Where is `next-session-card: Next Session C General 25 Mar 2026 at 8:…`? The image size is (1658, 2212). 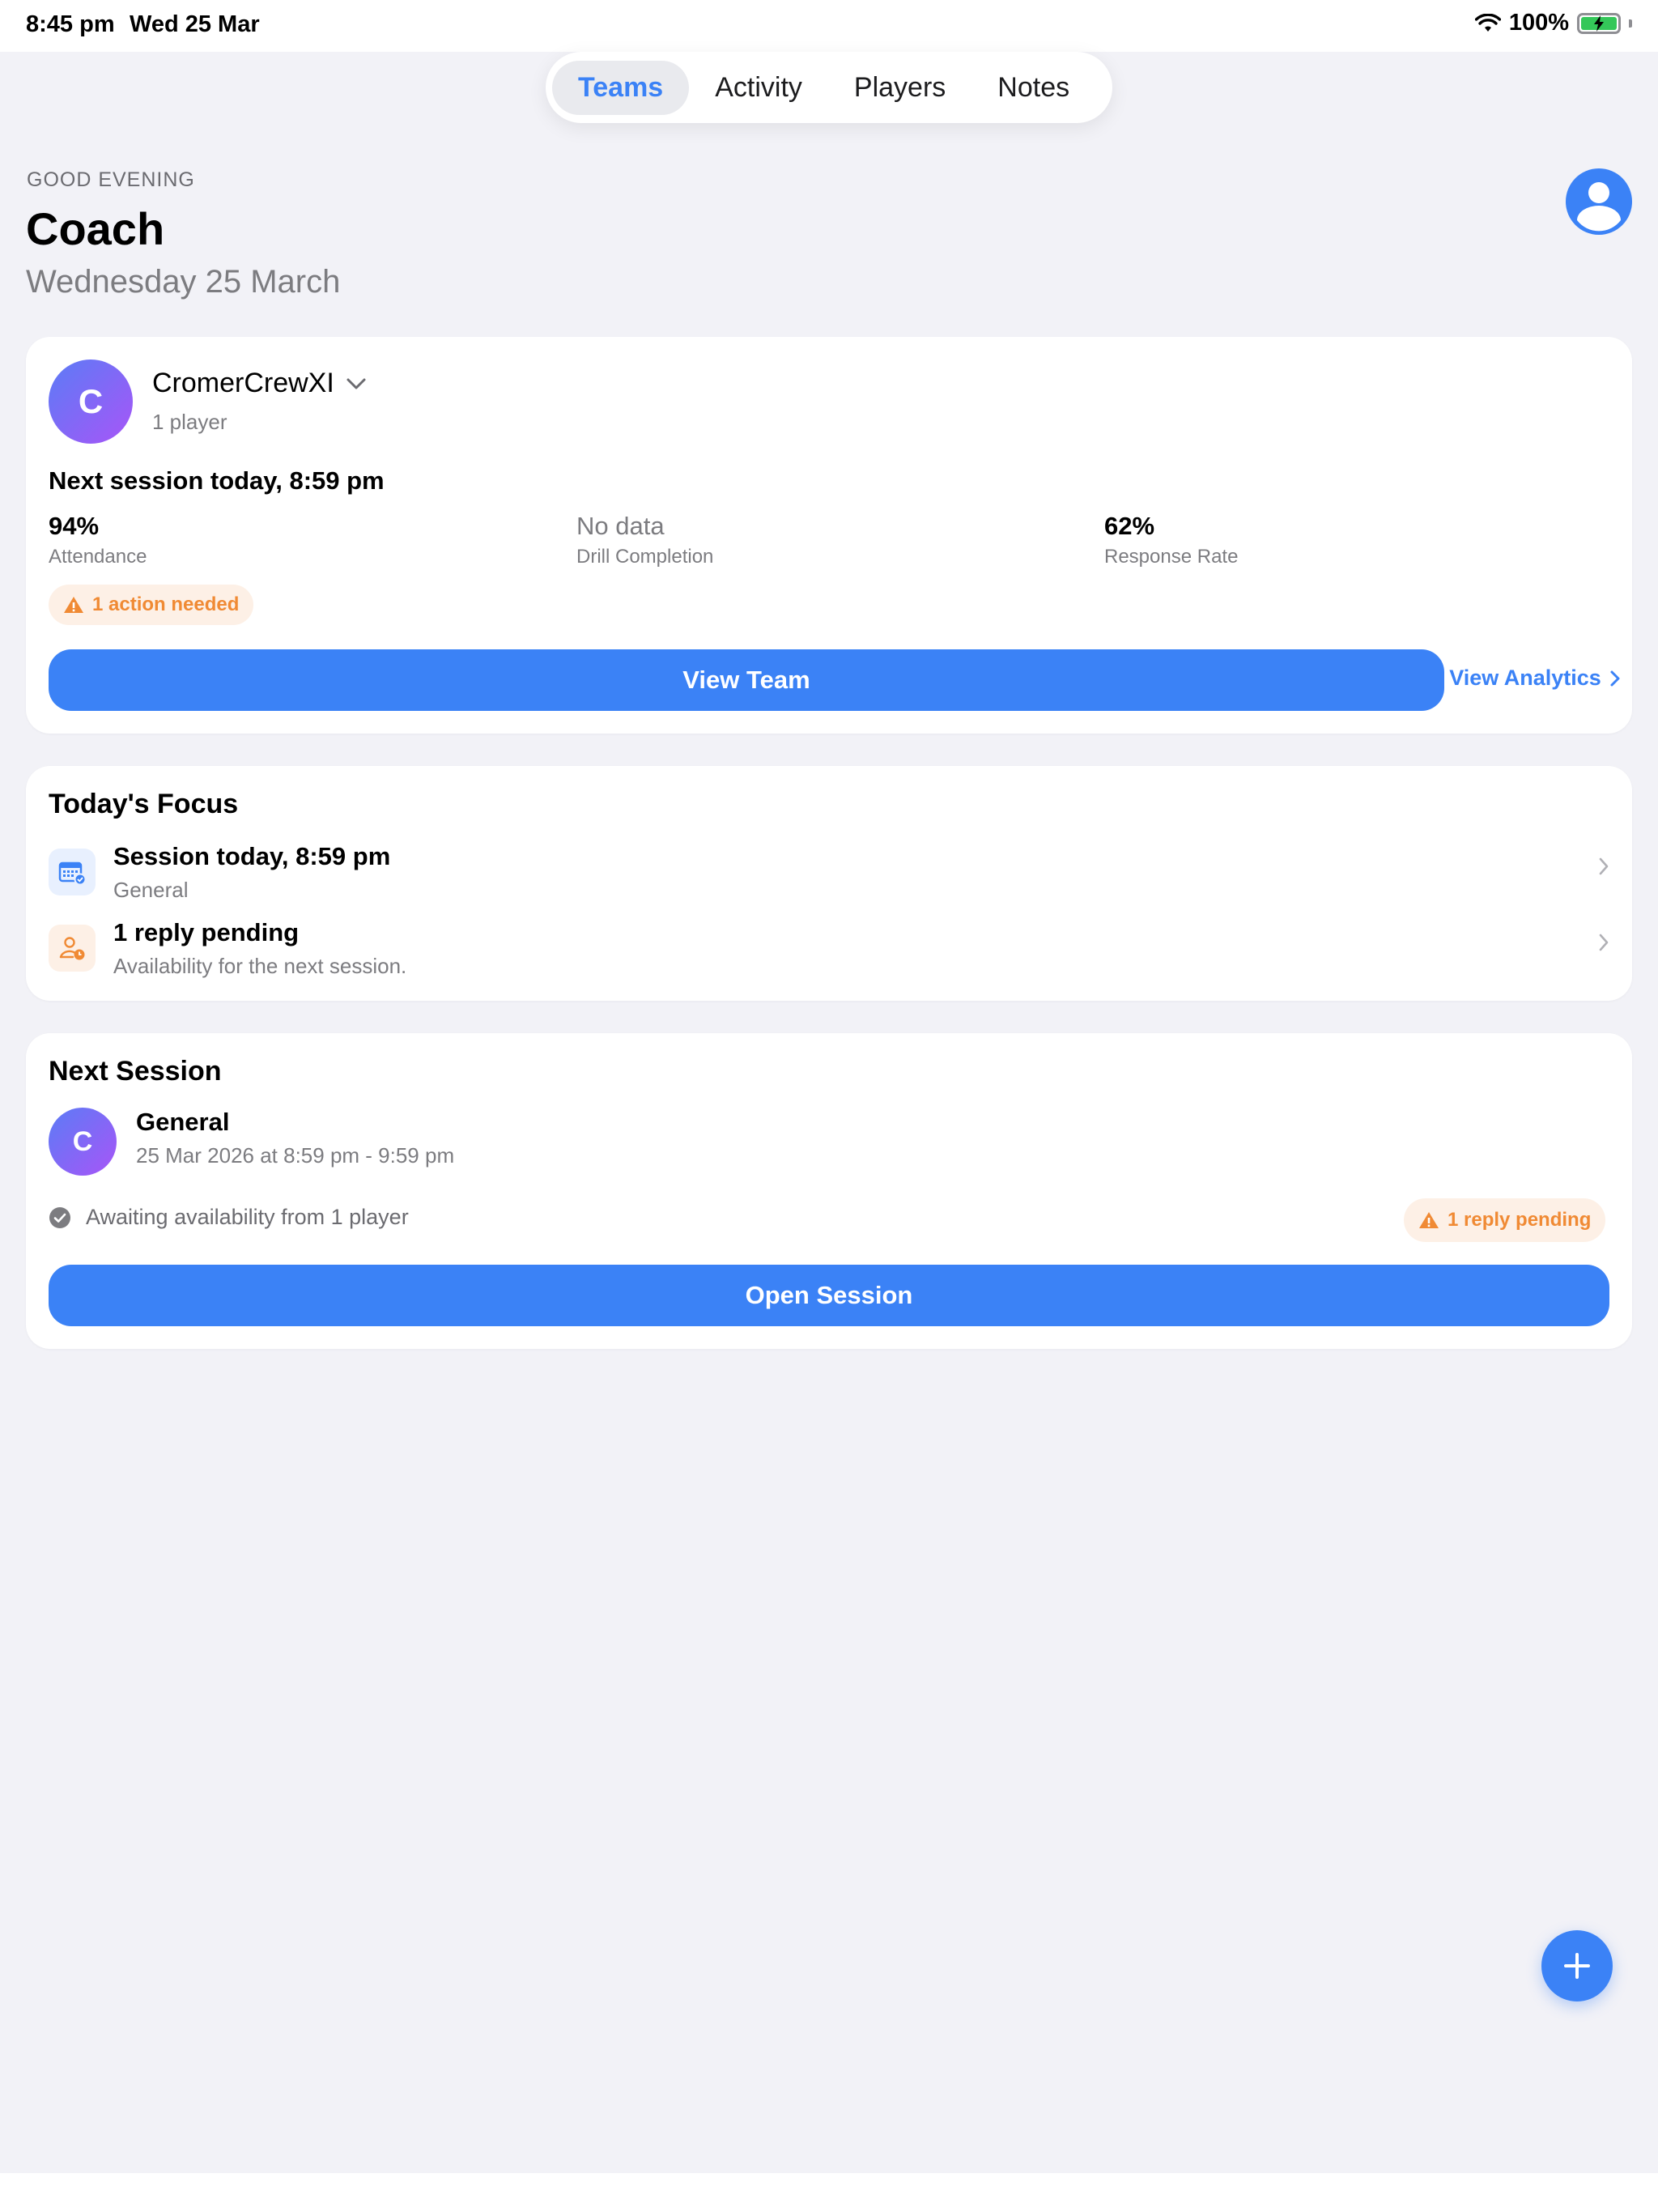 next-session-card: Next Session C General 25 Mar 2026 at 8:… is located at coordinates (829, 1191).